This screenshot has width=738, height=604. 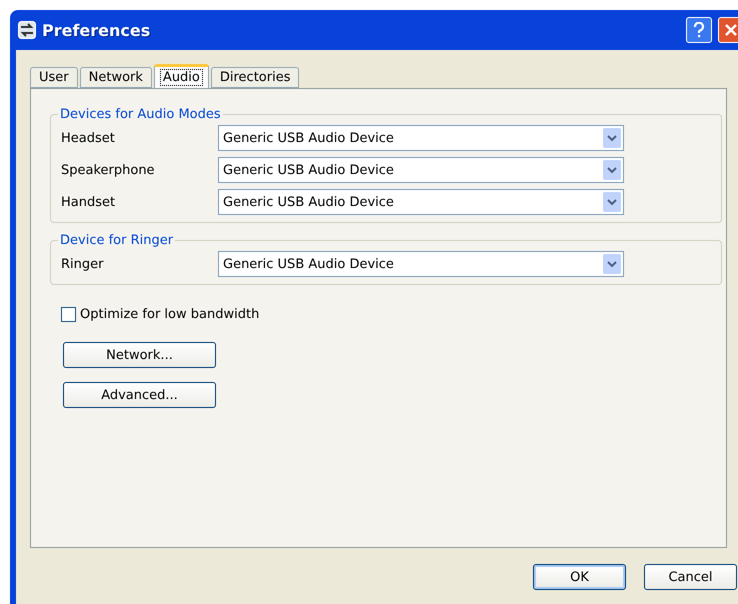 What do you see at coordinates (54, 77) in the screenshot?
I see `tab: User` at bounding box center [54, 77].